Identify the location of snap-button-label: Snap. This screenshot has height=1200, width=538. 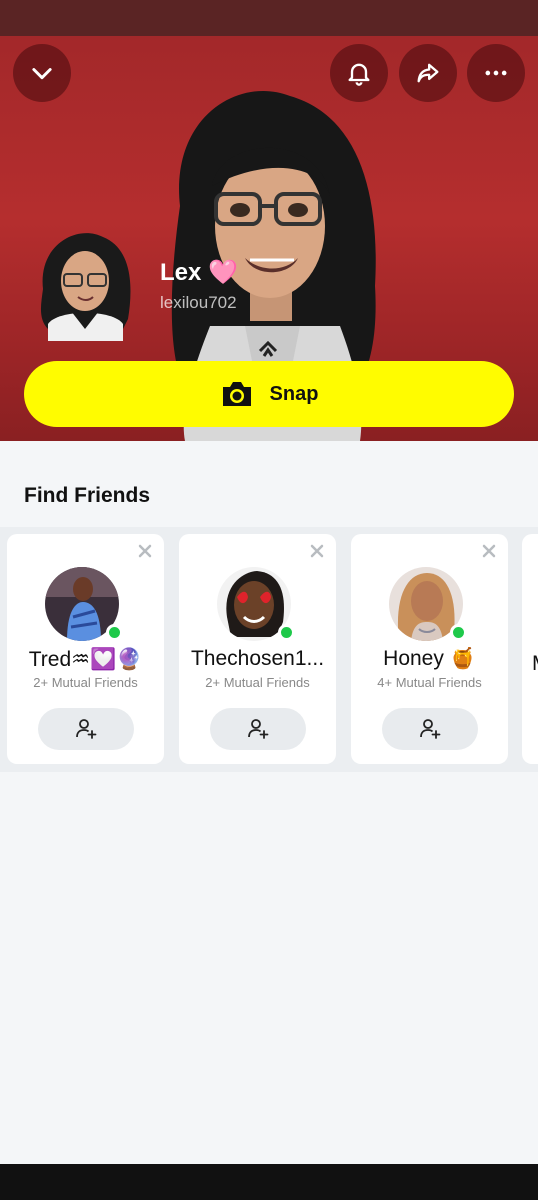
(294, 393).